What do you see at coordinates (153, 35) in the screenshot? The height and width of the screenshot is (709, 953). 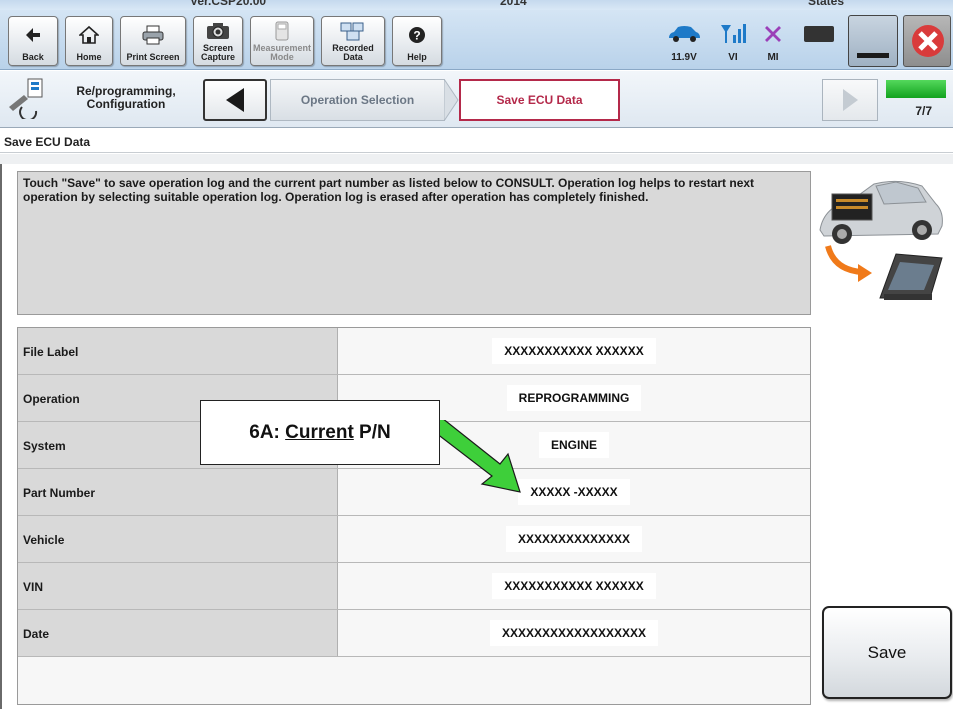 I see `printer-icon` at bounding box center [153, 35].